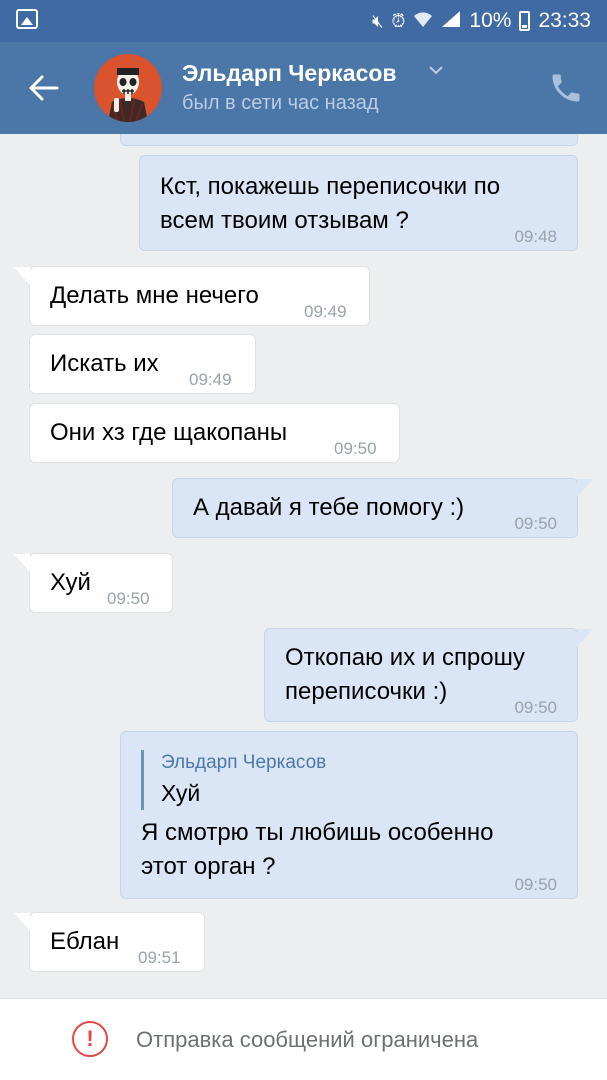 The image size is (607, 1080). Describe the element at coordinates (169, 432) in the screenshot. I see `message-text: Они хз где щакопаны` at that location.